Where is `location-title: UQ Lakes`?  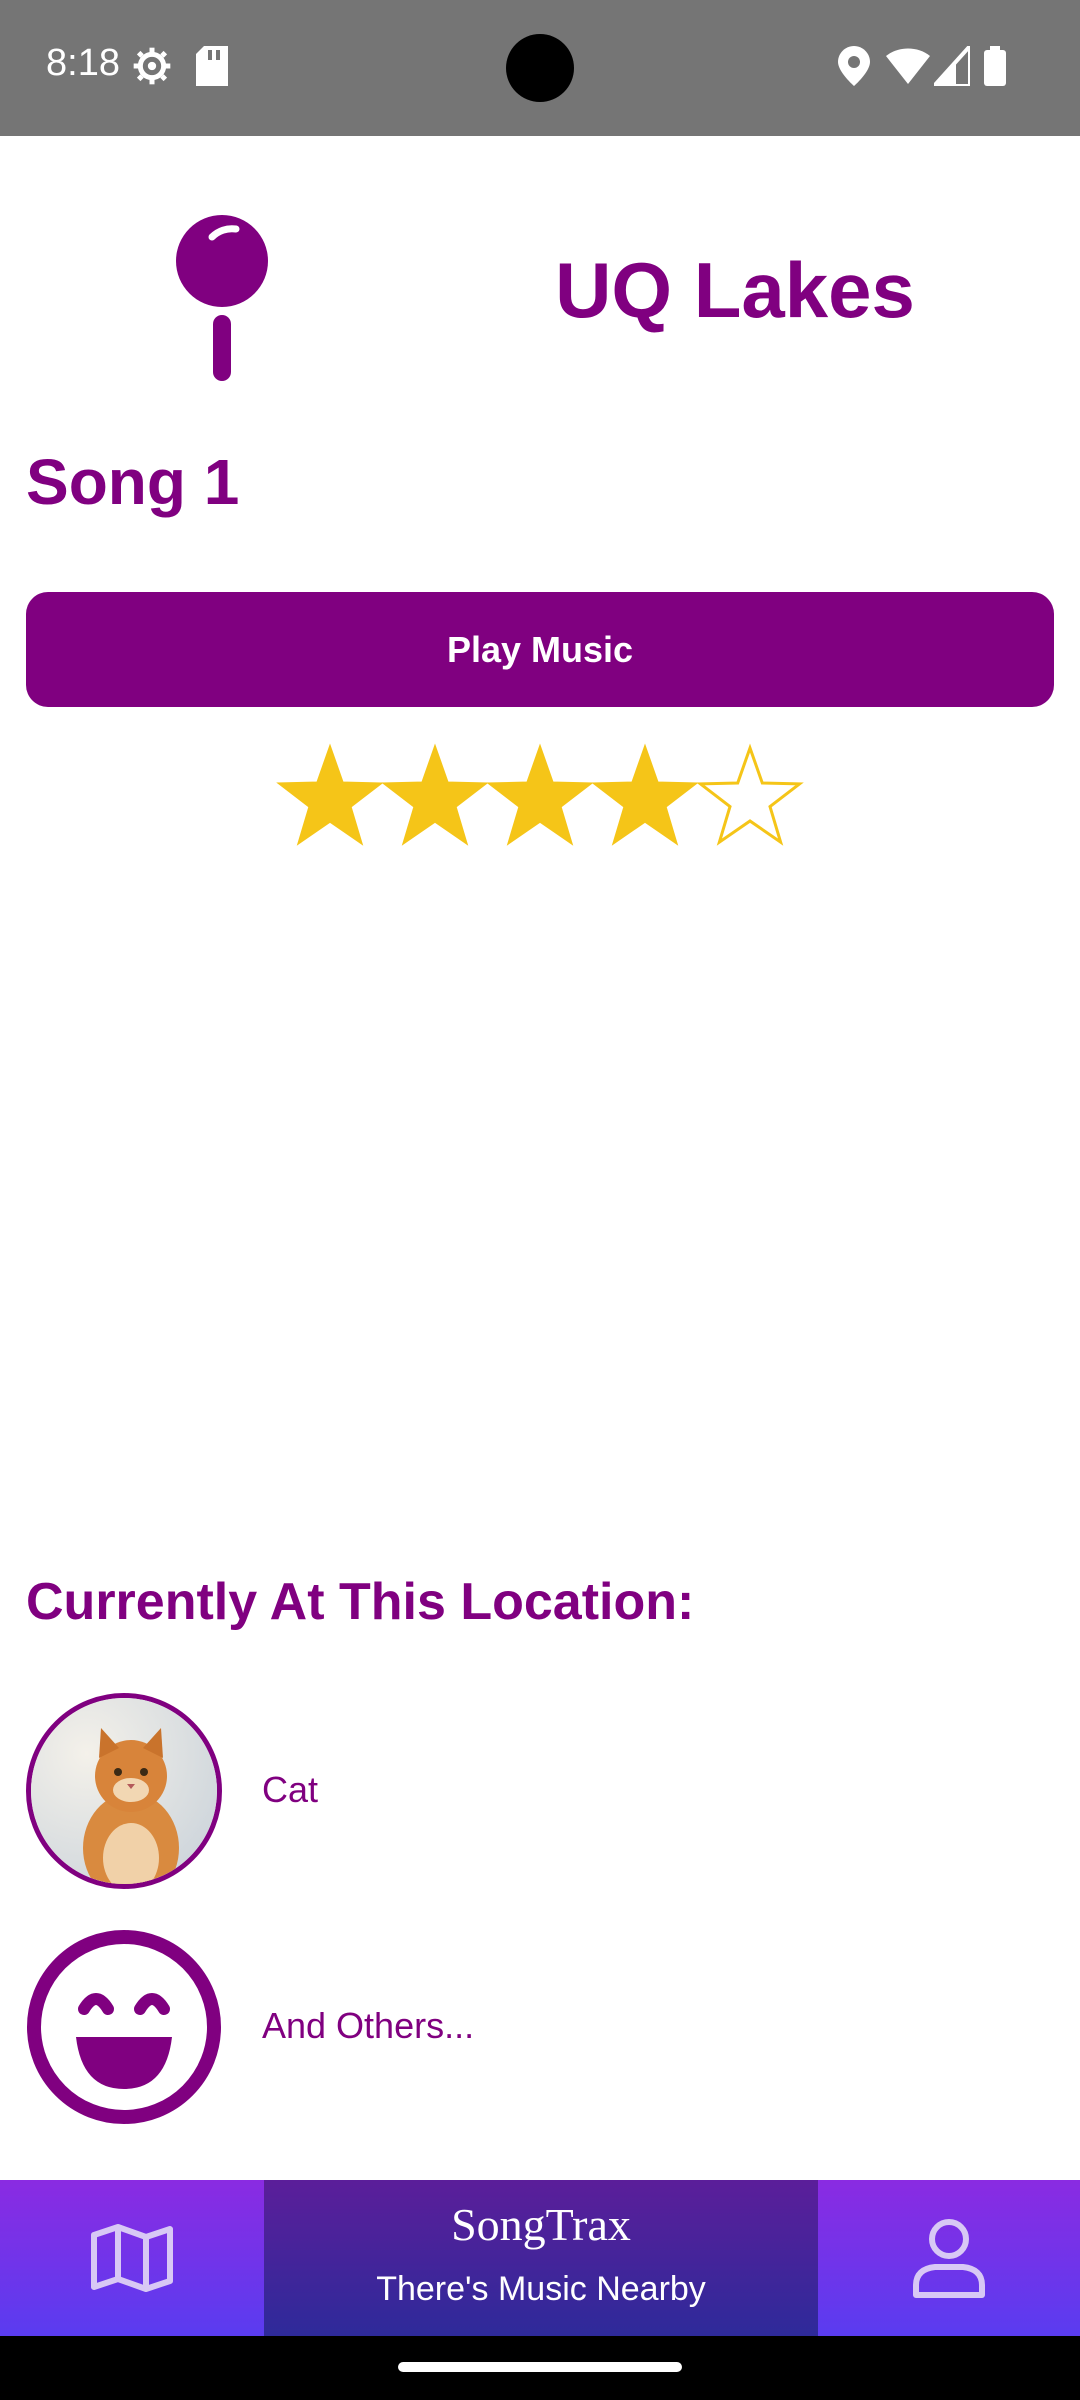 location-title: UQ Lakes is located at coordinates (735, 290).